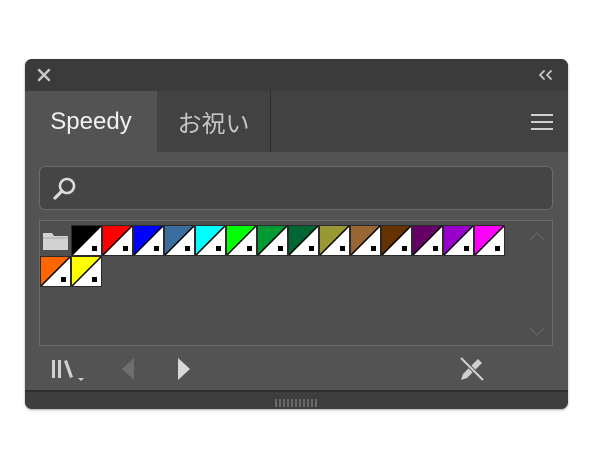 This screenshot has width=591, height=472. I want to click on close-icon, so click(44, 75).